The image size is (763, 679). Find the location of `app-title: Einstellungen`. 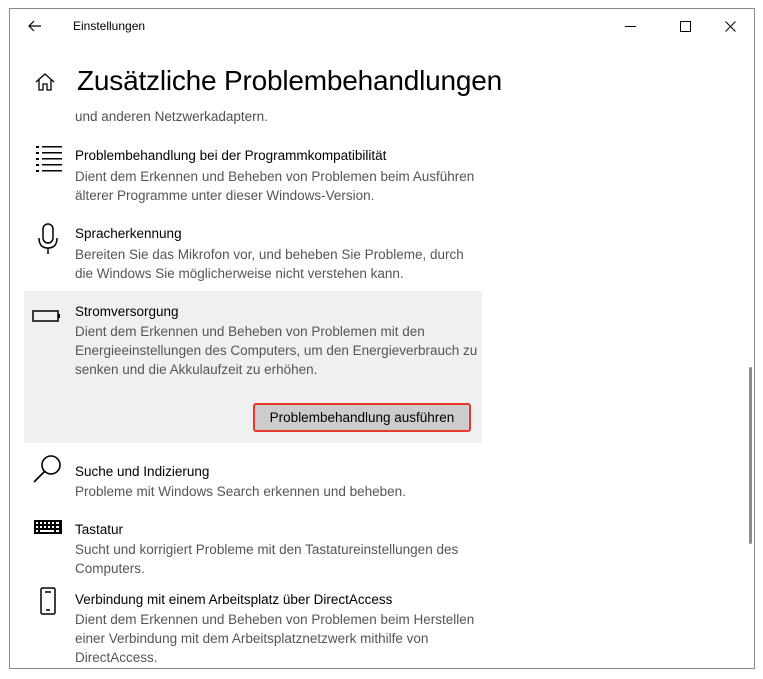

app-title: Einstellungen is located at coordinates (109, 26).